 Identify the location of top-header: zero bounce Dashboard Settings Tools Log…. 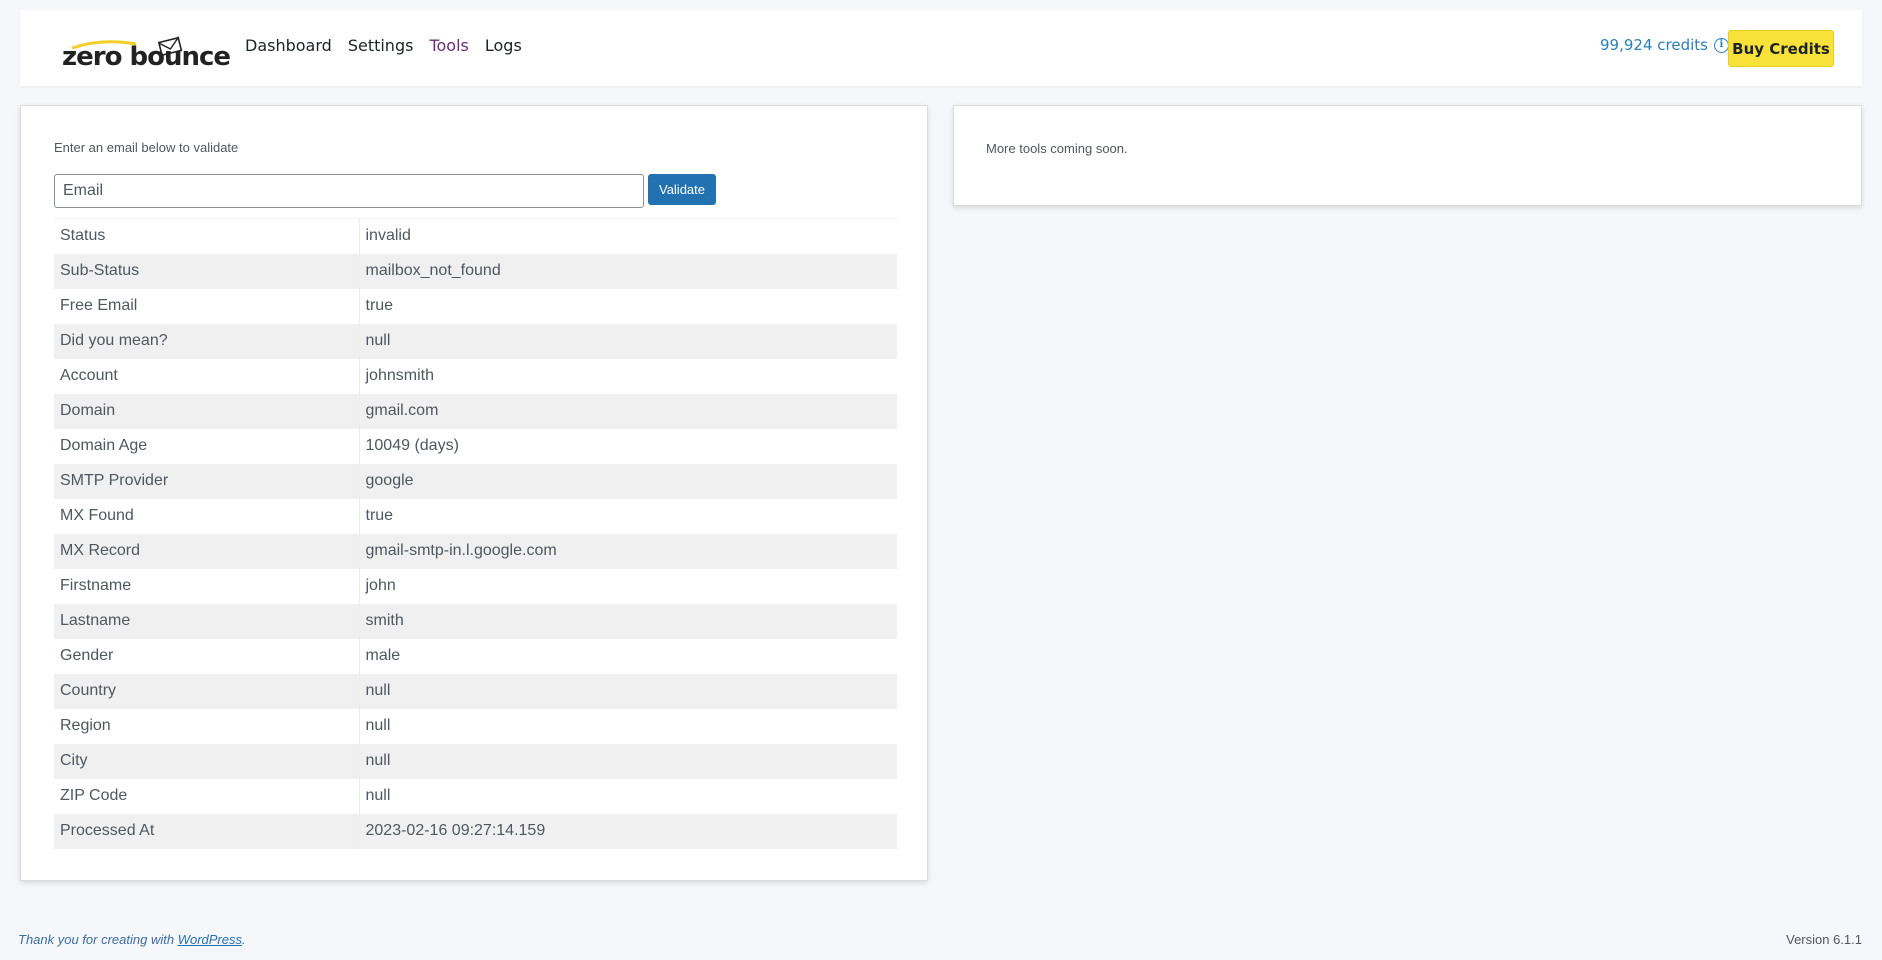
(941, 48).